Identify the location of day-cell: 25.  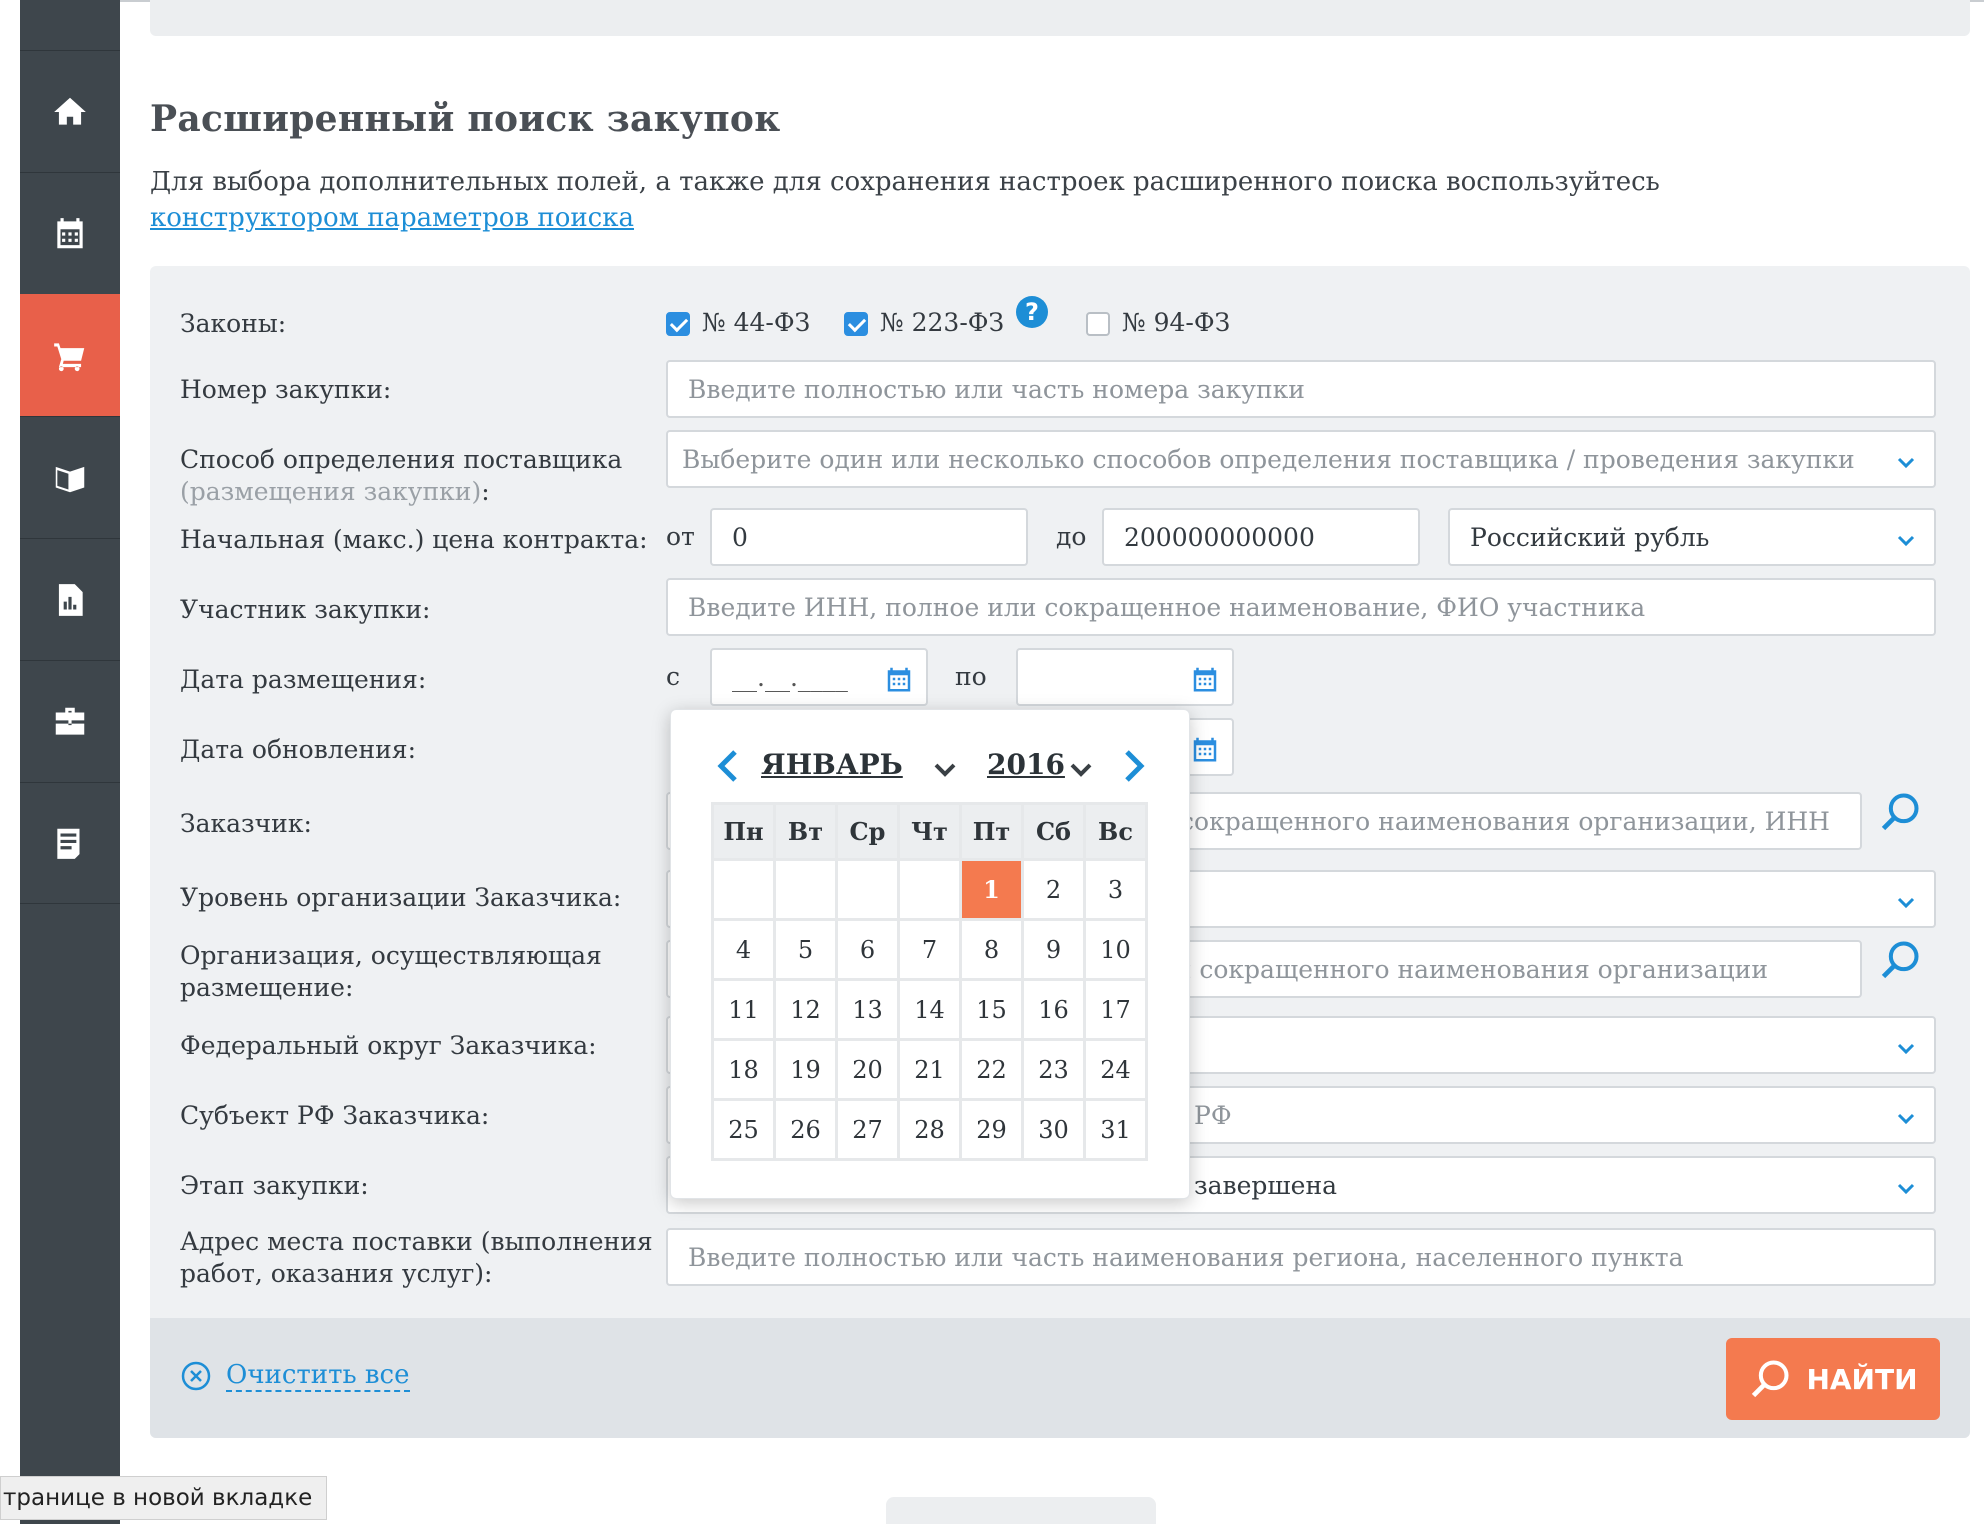
(743, 1129).